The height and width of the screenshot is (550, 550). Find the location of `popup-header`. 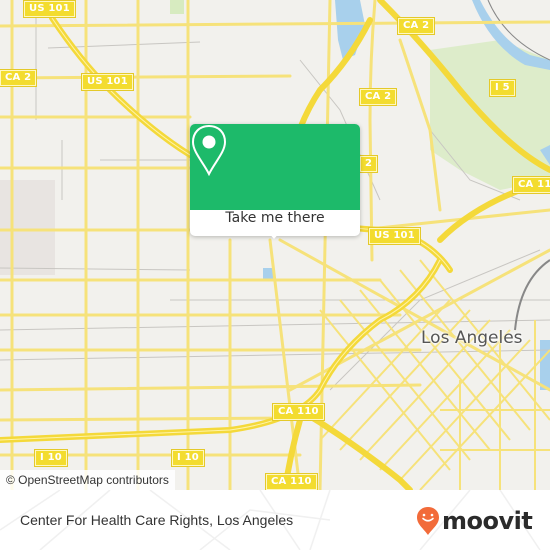

popup-header is located at coordinates (275, 167).